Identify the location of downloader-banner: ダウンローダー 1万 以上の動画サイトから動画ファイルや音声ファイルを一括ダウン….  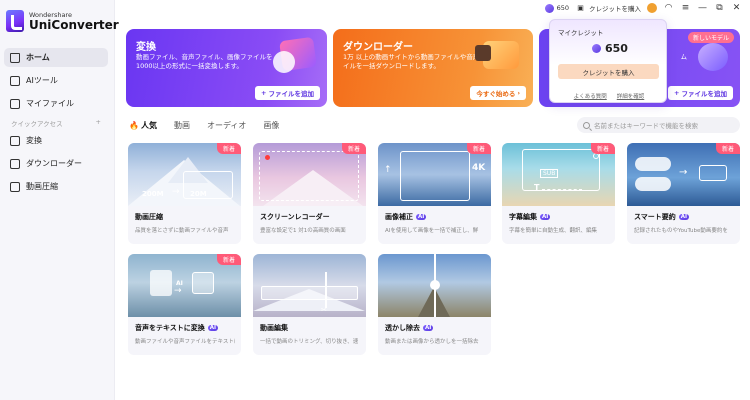
(433, 68).